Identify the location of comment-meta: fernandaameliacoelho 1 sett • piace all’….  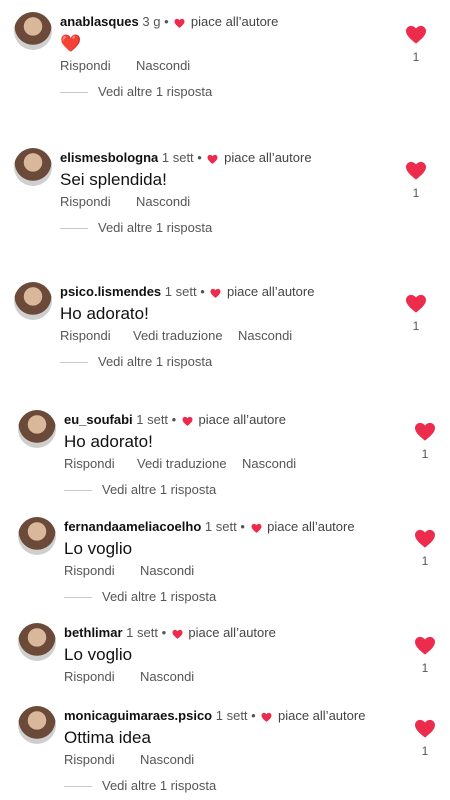
(209, 527).